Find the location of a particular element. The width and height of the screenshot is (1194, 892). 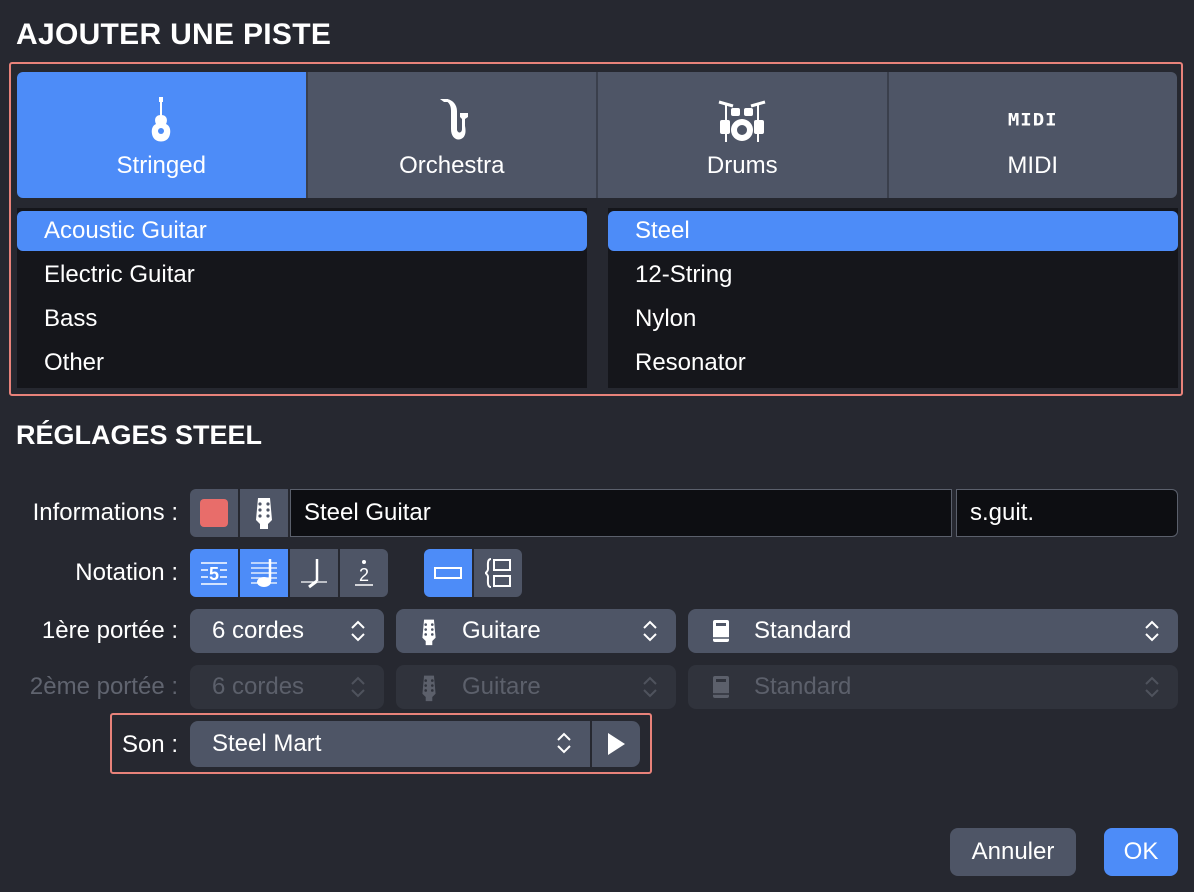

standard-notation-toggle is located at coordinates (264, 573).